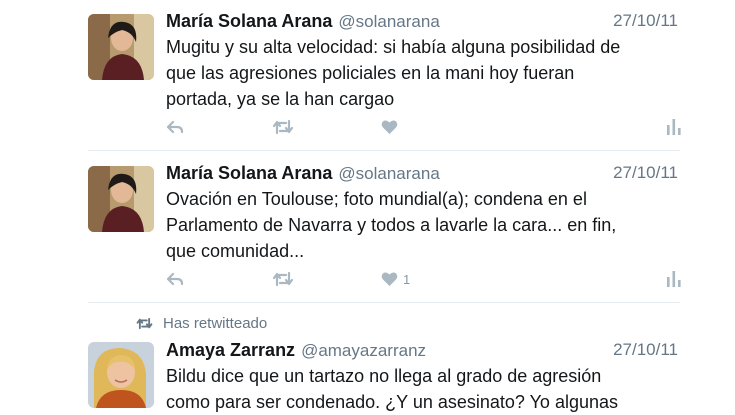 The image size is (735, 415). I want to click on like-count: 1, so click(407, 279).